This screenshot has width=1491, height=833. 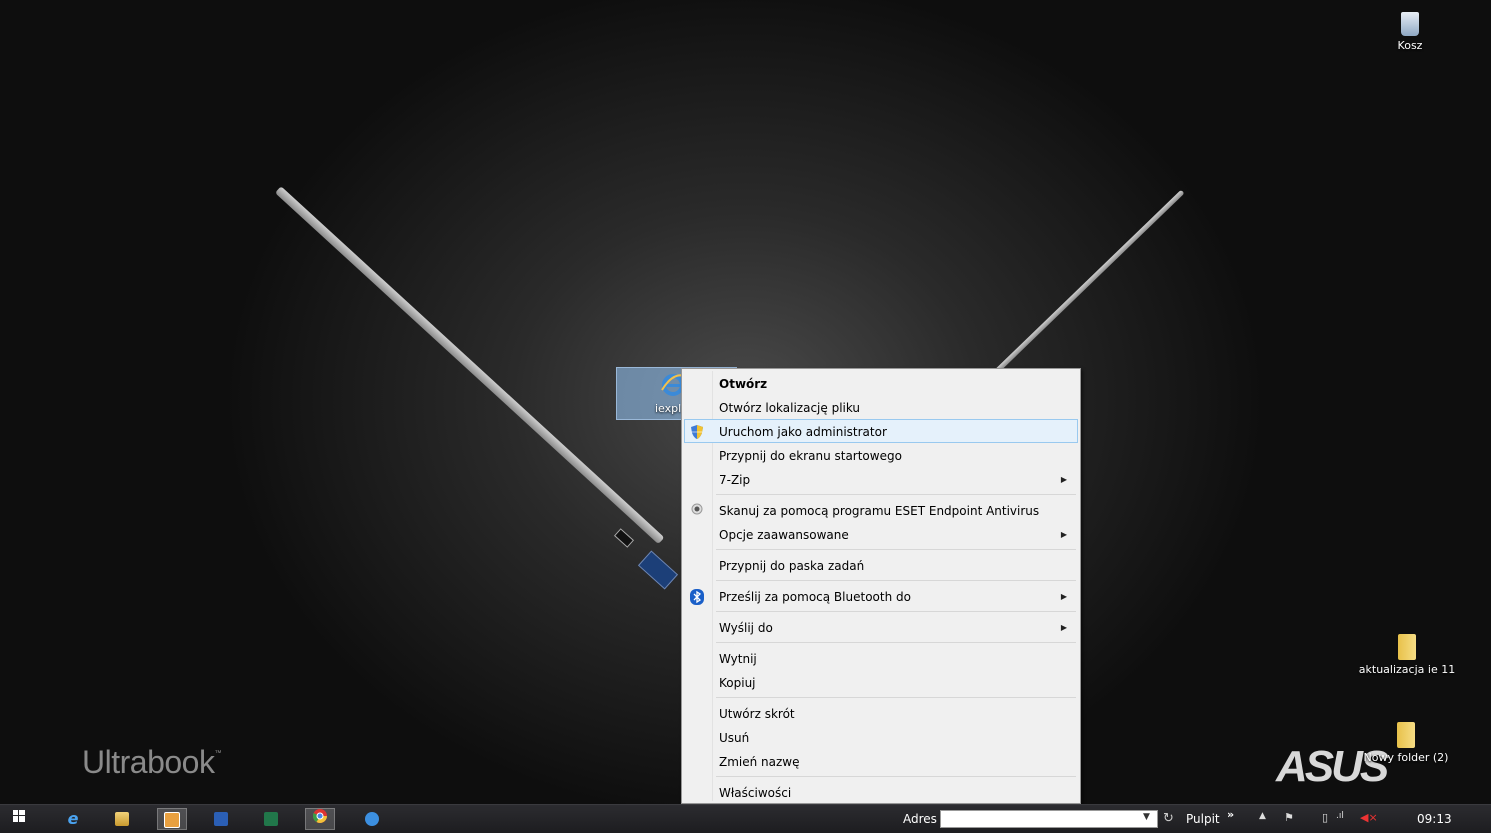 What do you see at coordinates (1203, 819) in the screenshot?
I see `desktop-toolbar-label: Pulpit` at bounding box center [1203, 819].